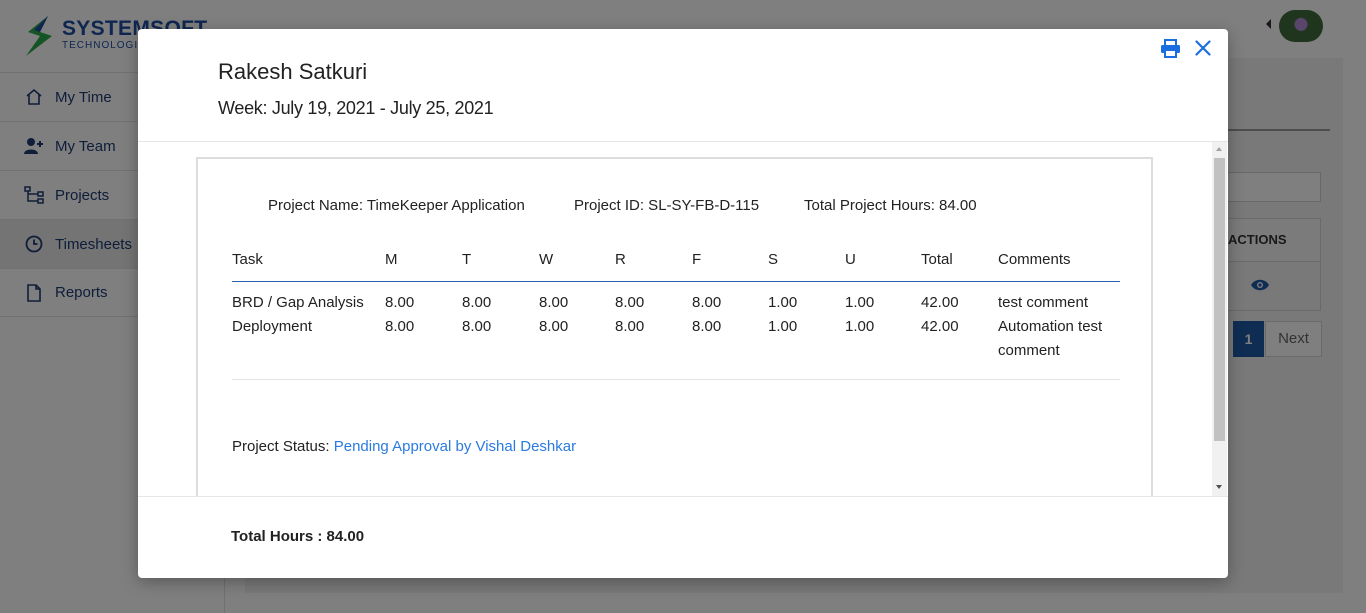  I want to click on comments-cell: test comment, so click(1043, 302).